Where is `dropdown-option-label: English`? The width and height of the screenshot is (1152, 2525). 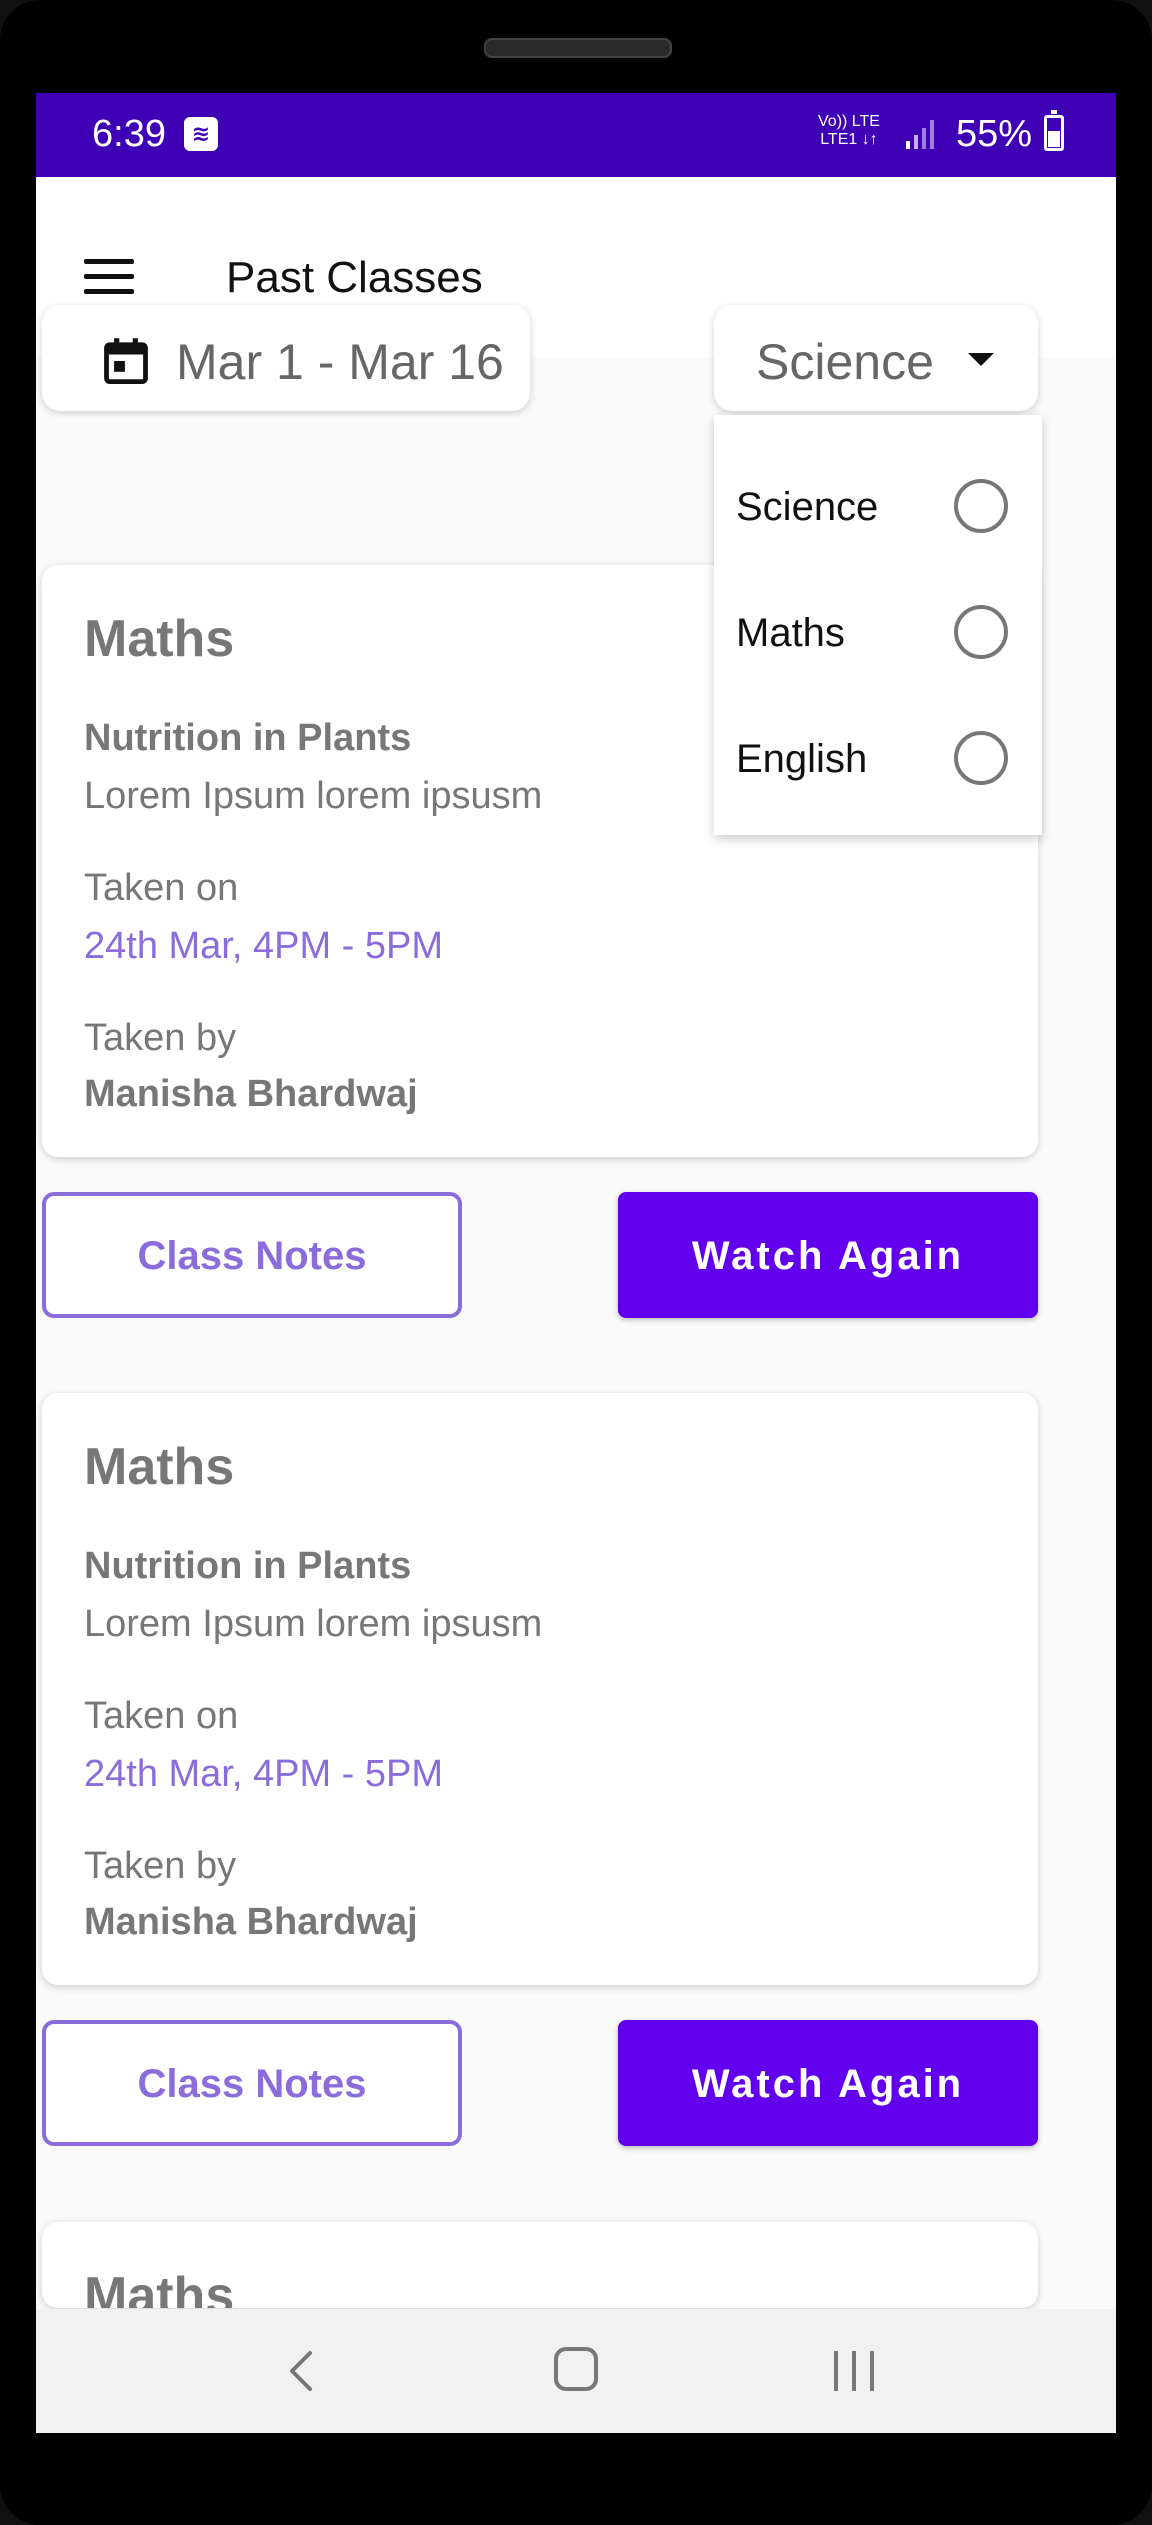 dropdown-option-label: English is located at coordinates (802, 759).